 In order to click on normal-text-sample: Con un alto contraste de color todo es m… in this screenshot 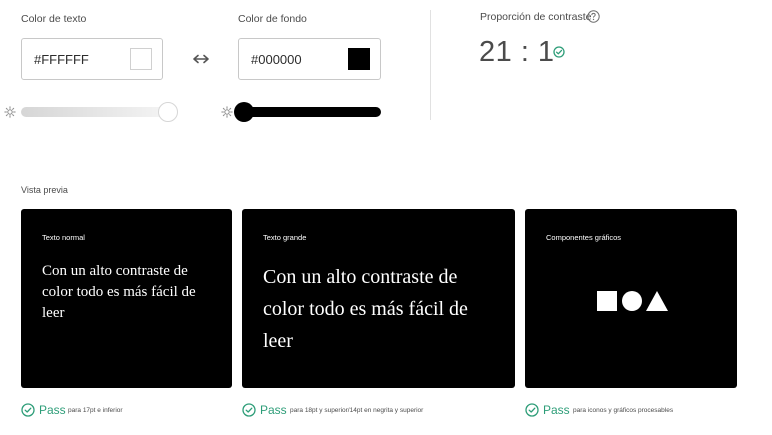, I will do `click(119, 292)`.